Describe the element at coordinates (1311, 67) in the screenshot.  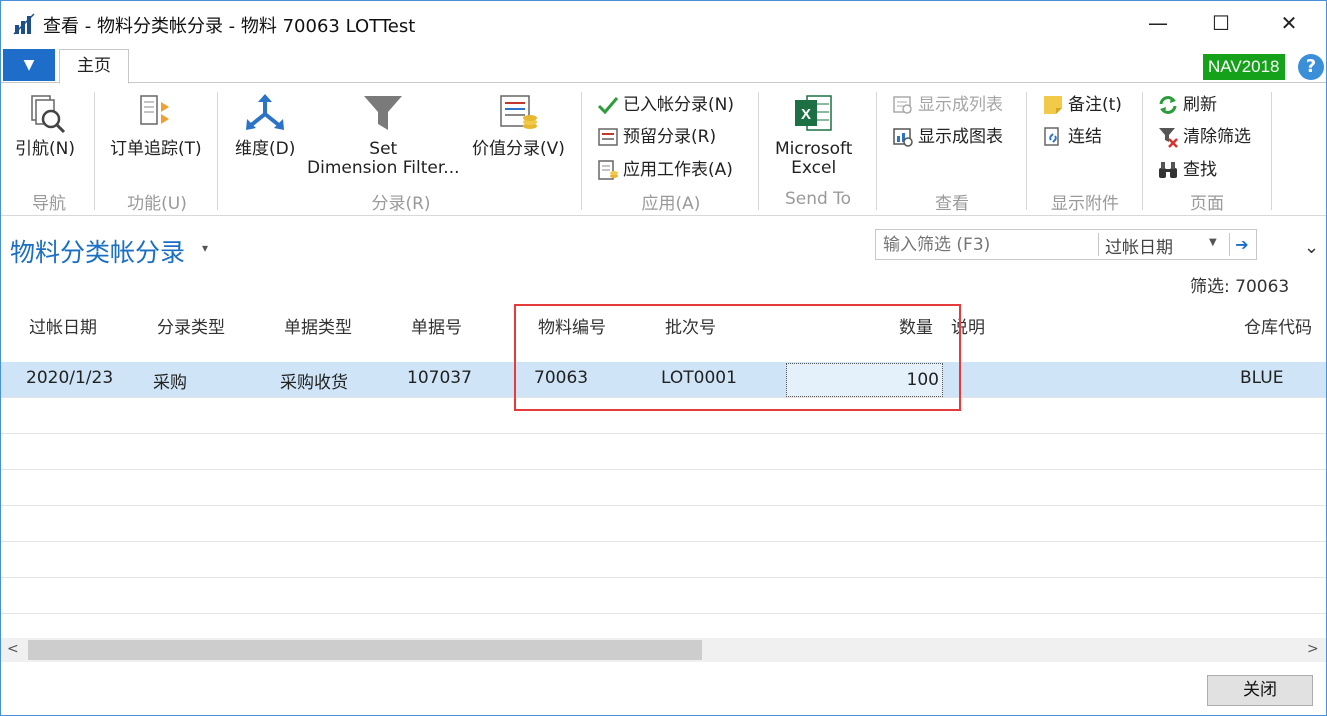
I see `help-icon: ?` at that location.